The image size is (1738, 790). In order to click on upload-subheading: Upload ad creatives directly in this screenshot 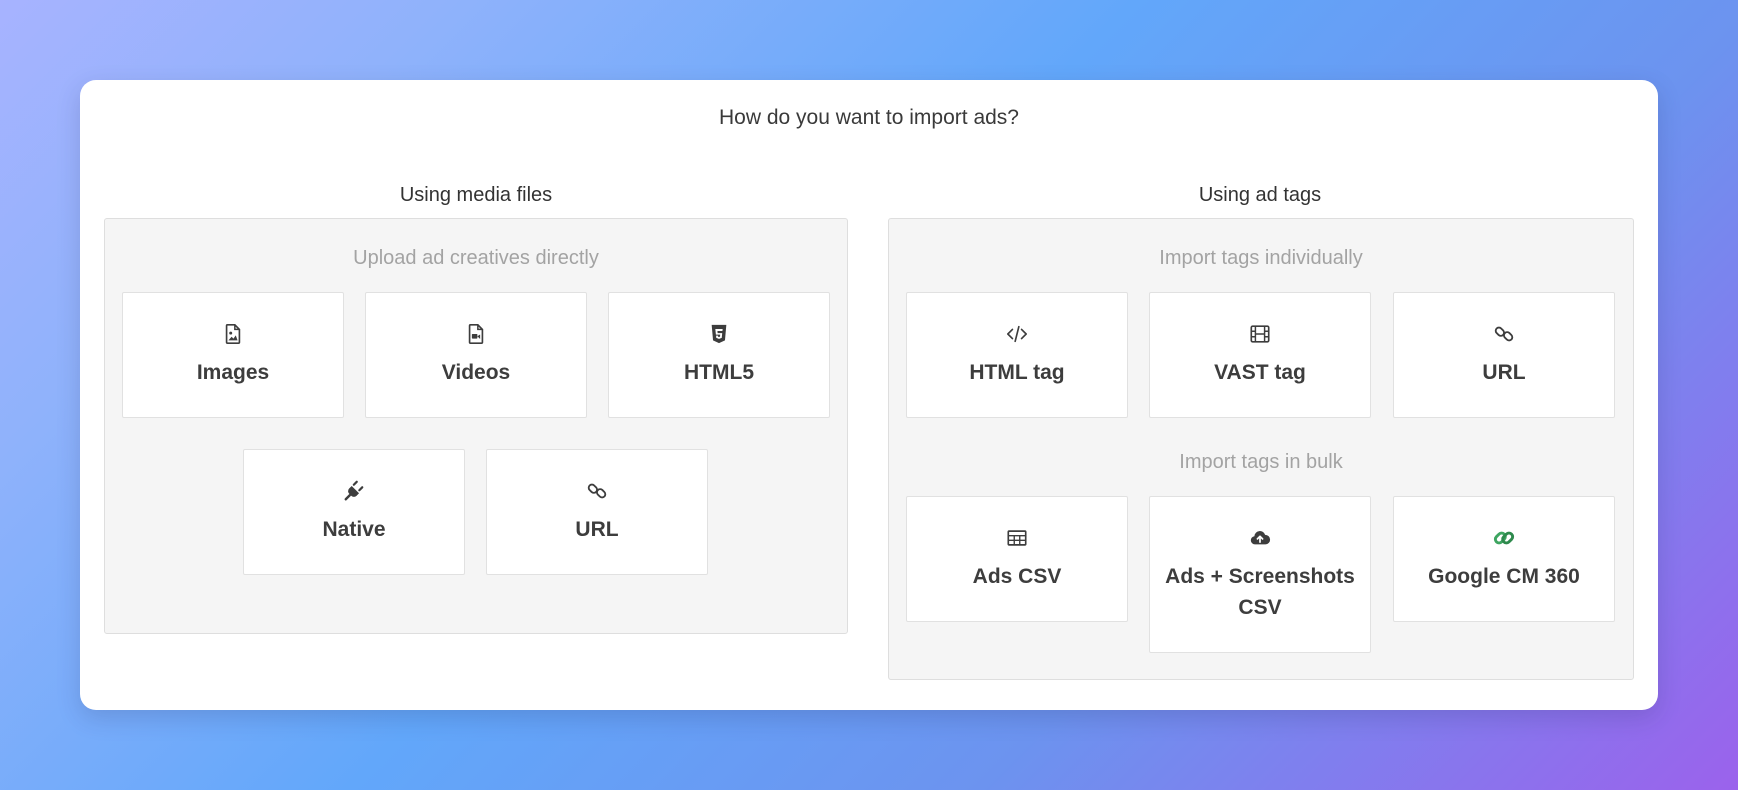, I will do `click(476, 258)`.